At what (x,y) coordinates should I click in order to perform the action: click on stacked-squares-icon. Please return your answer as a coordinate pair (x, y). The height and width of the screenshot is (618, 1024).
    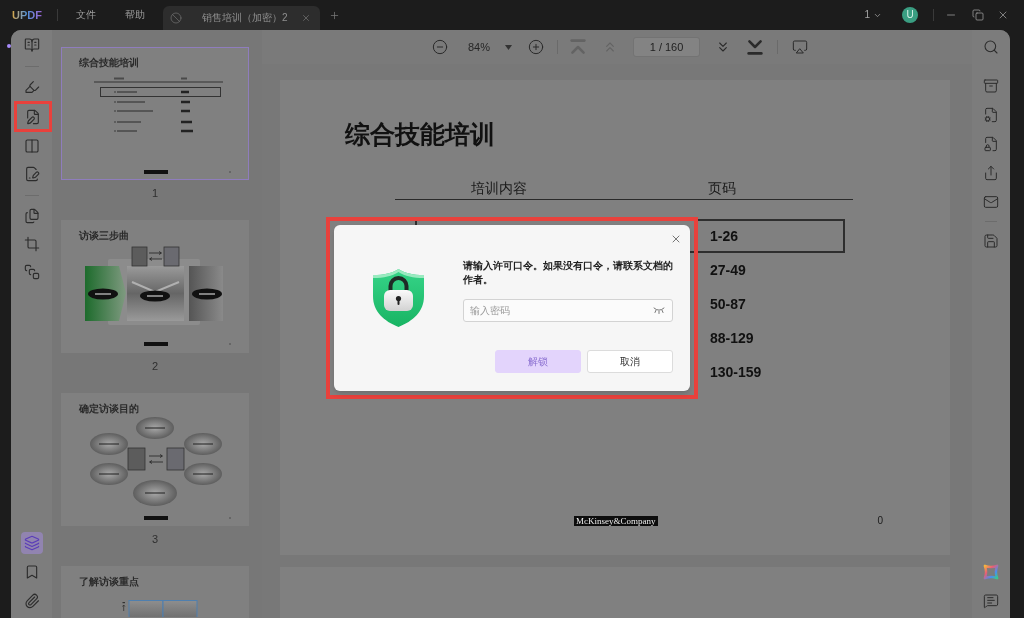
    Looking at the image, I should click on (31, 272).